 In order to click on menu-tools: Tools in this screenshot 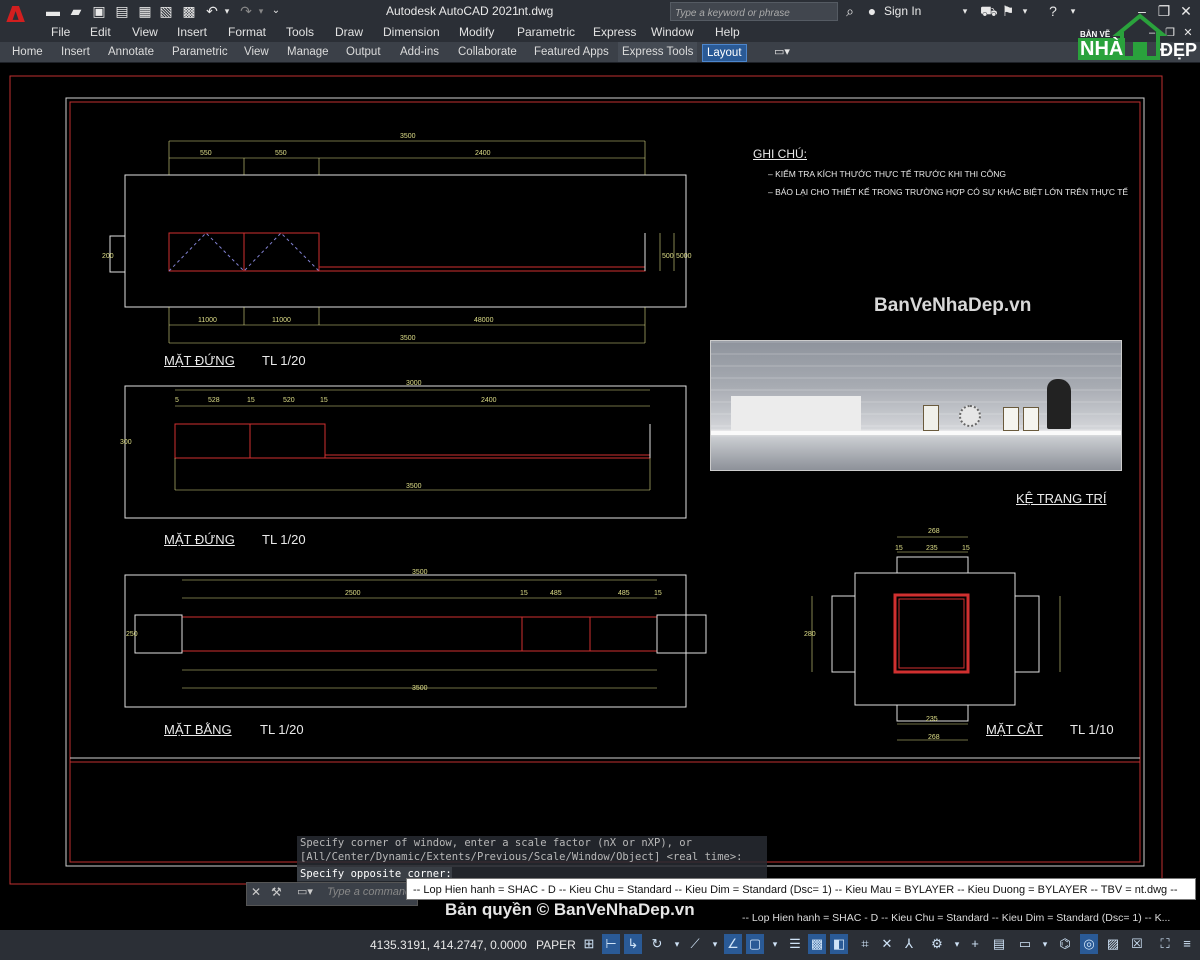, I will do `click(300, 32)`.